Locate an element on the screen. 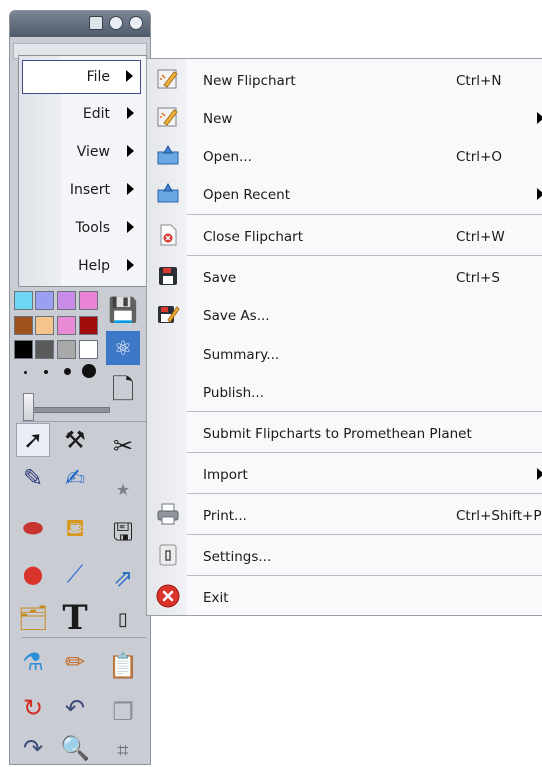 The height and width of the screenshot is (767, 542). menu-item-label: View is located at coordinates (93, 152).